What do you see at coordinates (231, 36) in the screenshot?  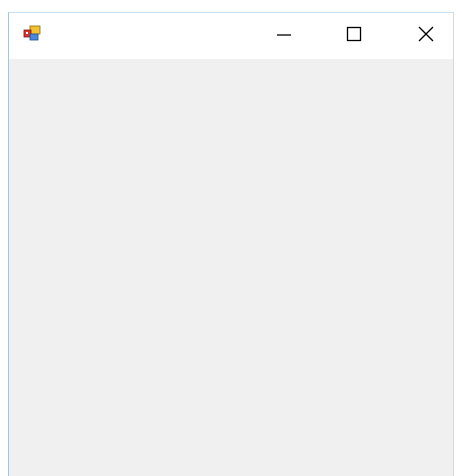 I see `title-bar` at bounding box center [231, 36].